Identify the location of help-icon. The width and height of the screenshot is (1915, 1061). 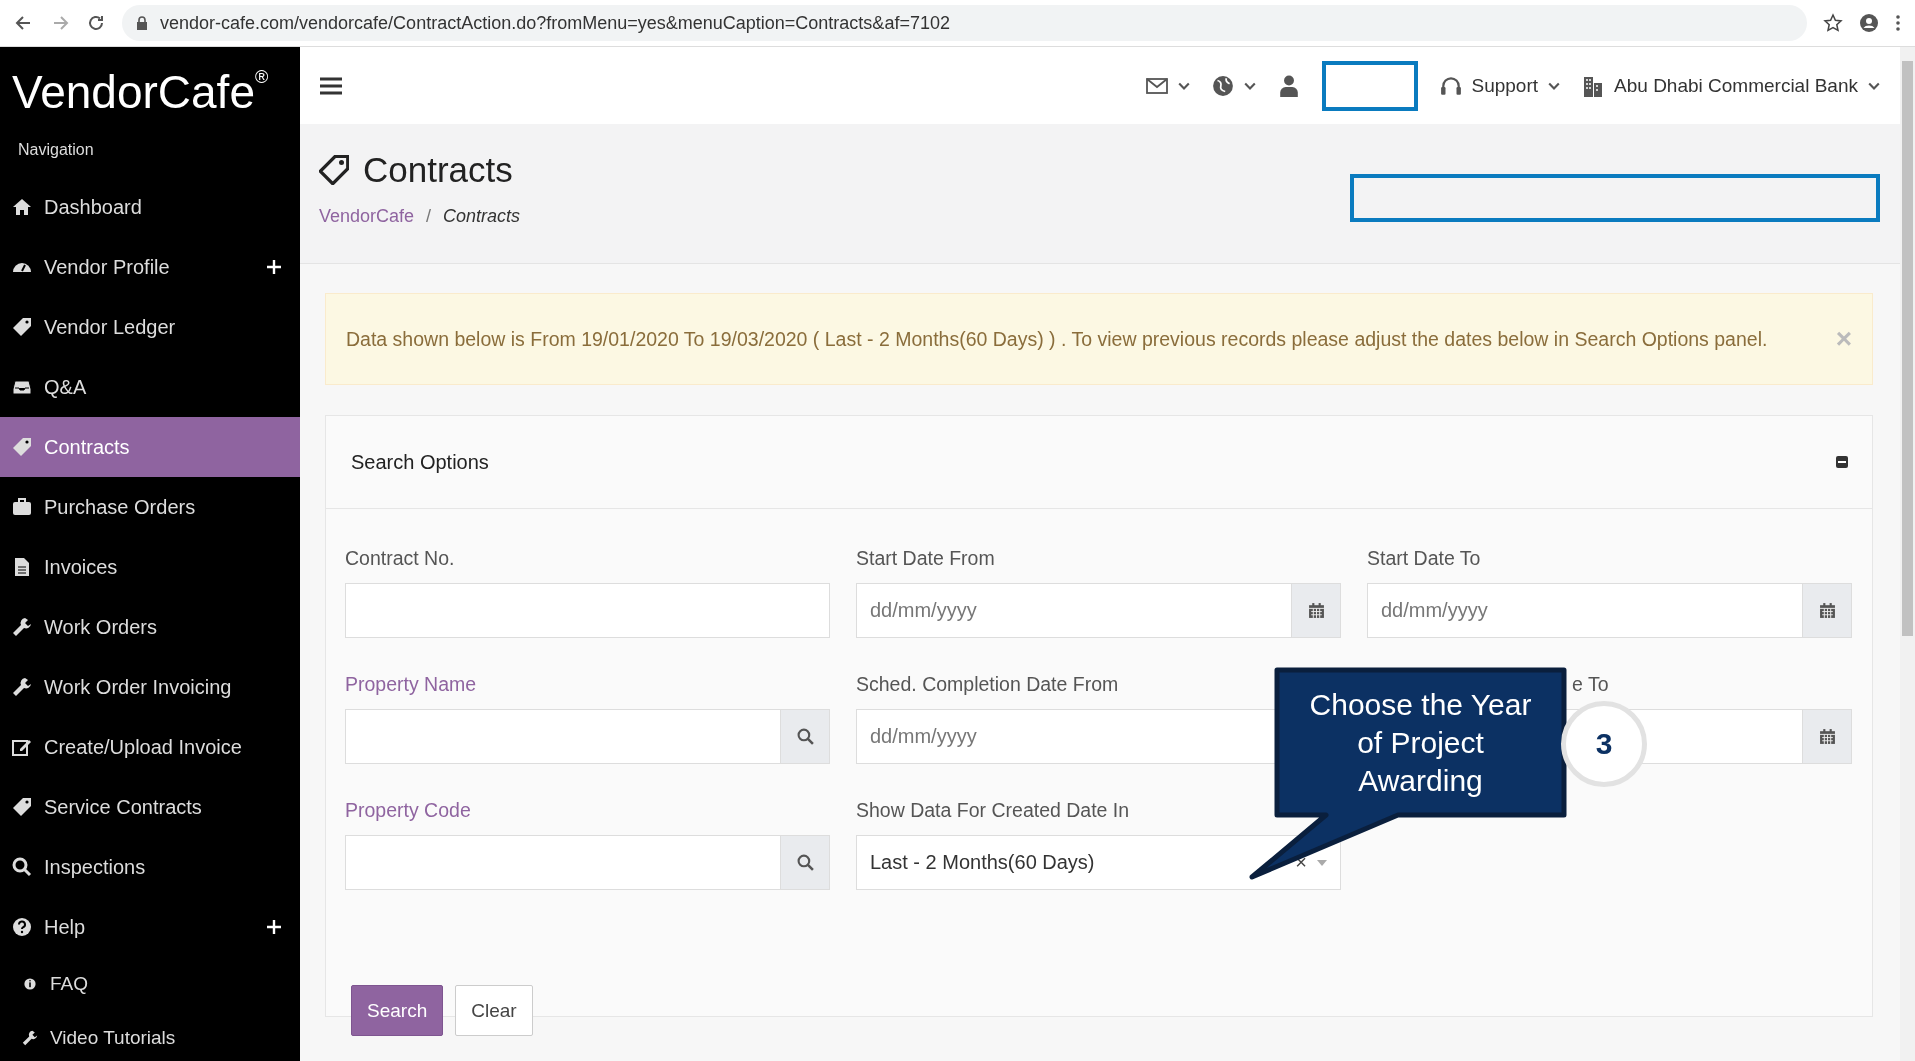
(22, 927).